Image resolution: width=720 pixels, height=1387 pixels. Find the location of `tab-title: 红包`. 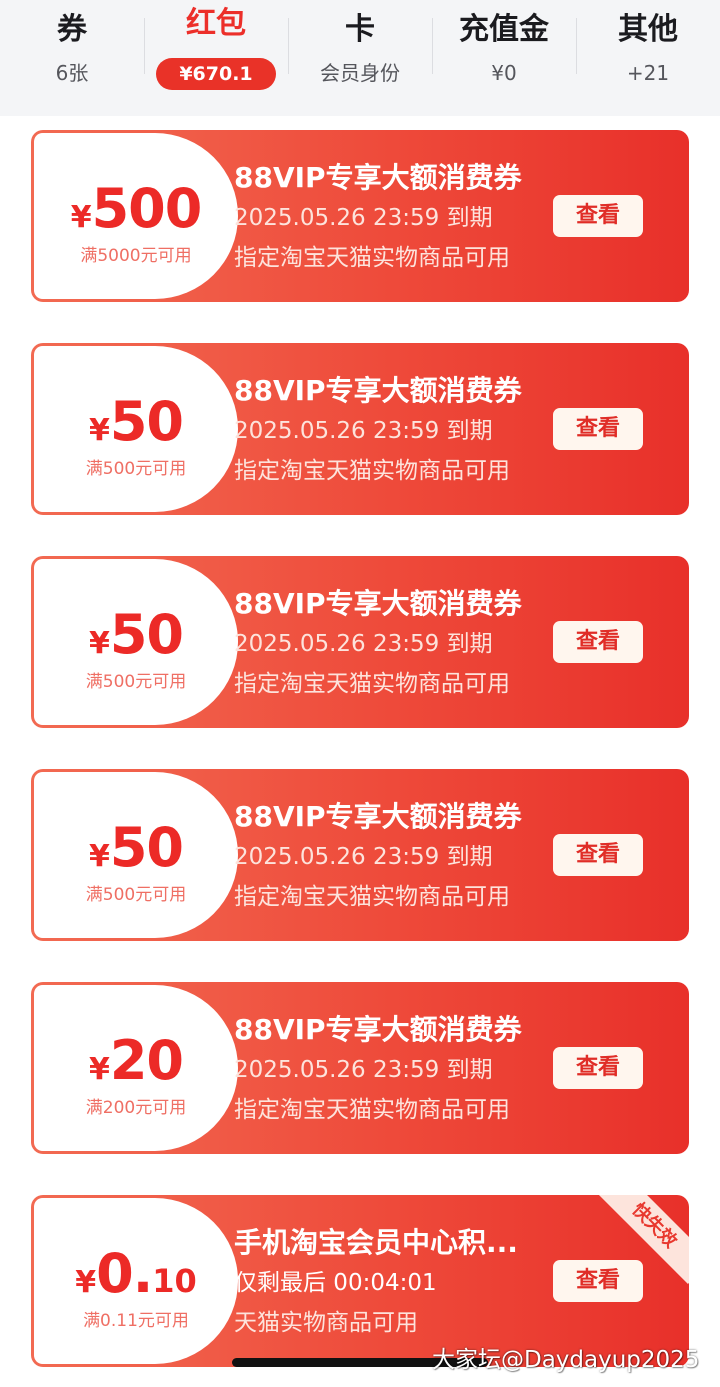

tab-title: 红包 is located at coordinates (216, 23).